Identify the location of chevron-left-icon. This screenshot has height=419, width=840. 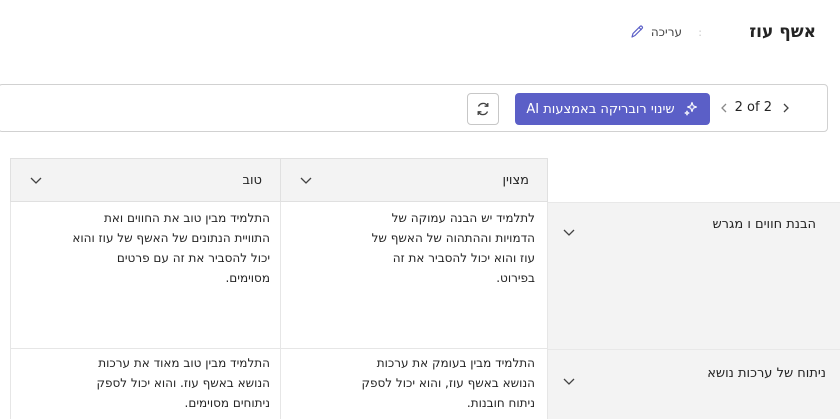
(724, 108).